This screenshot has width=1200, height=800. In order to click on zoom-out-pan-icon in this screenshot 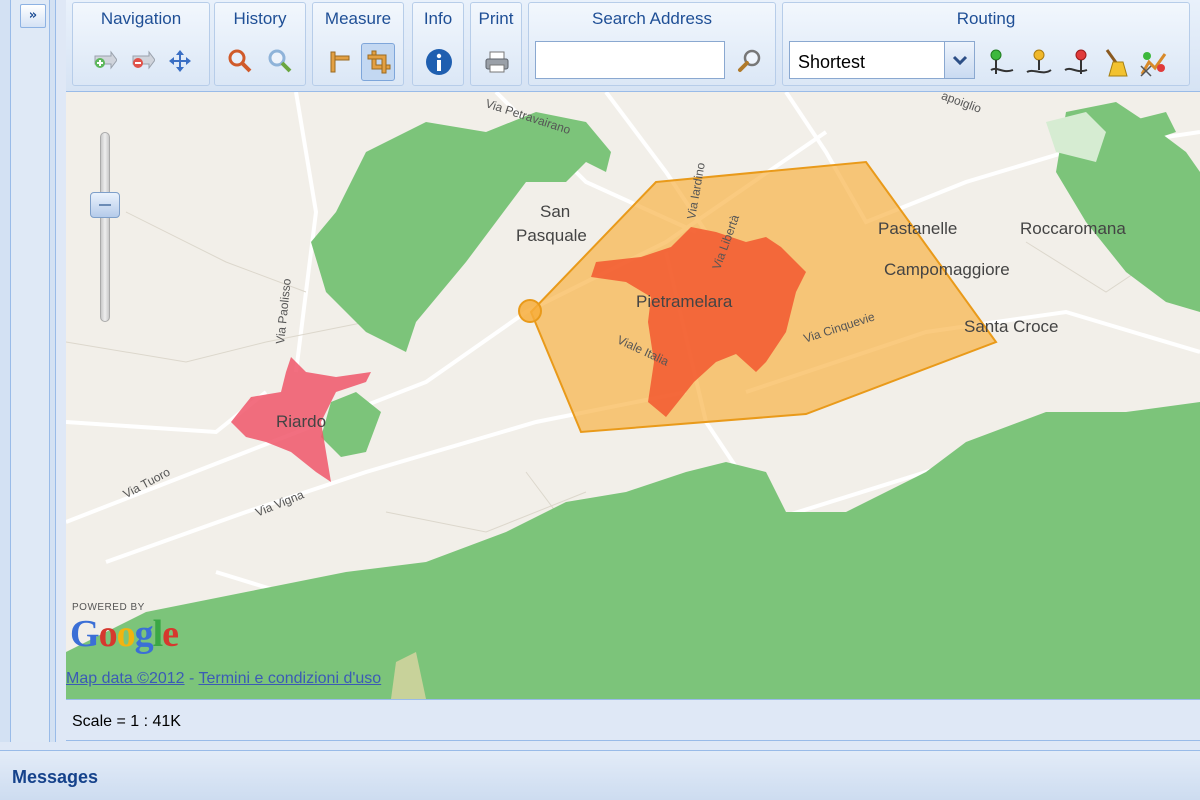, I will do `click(143, 60)`.